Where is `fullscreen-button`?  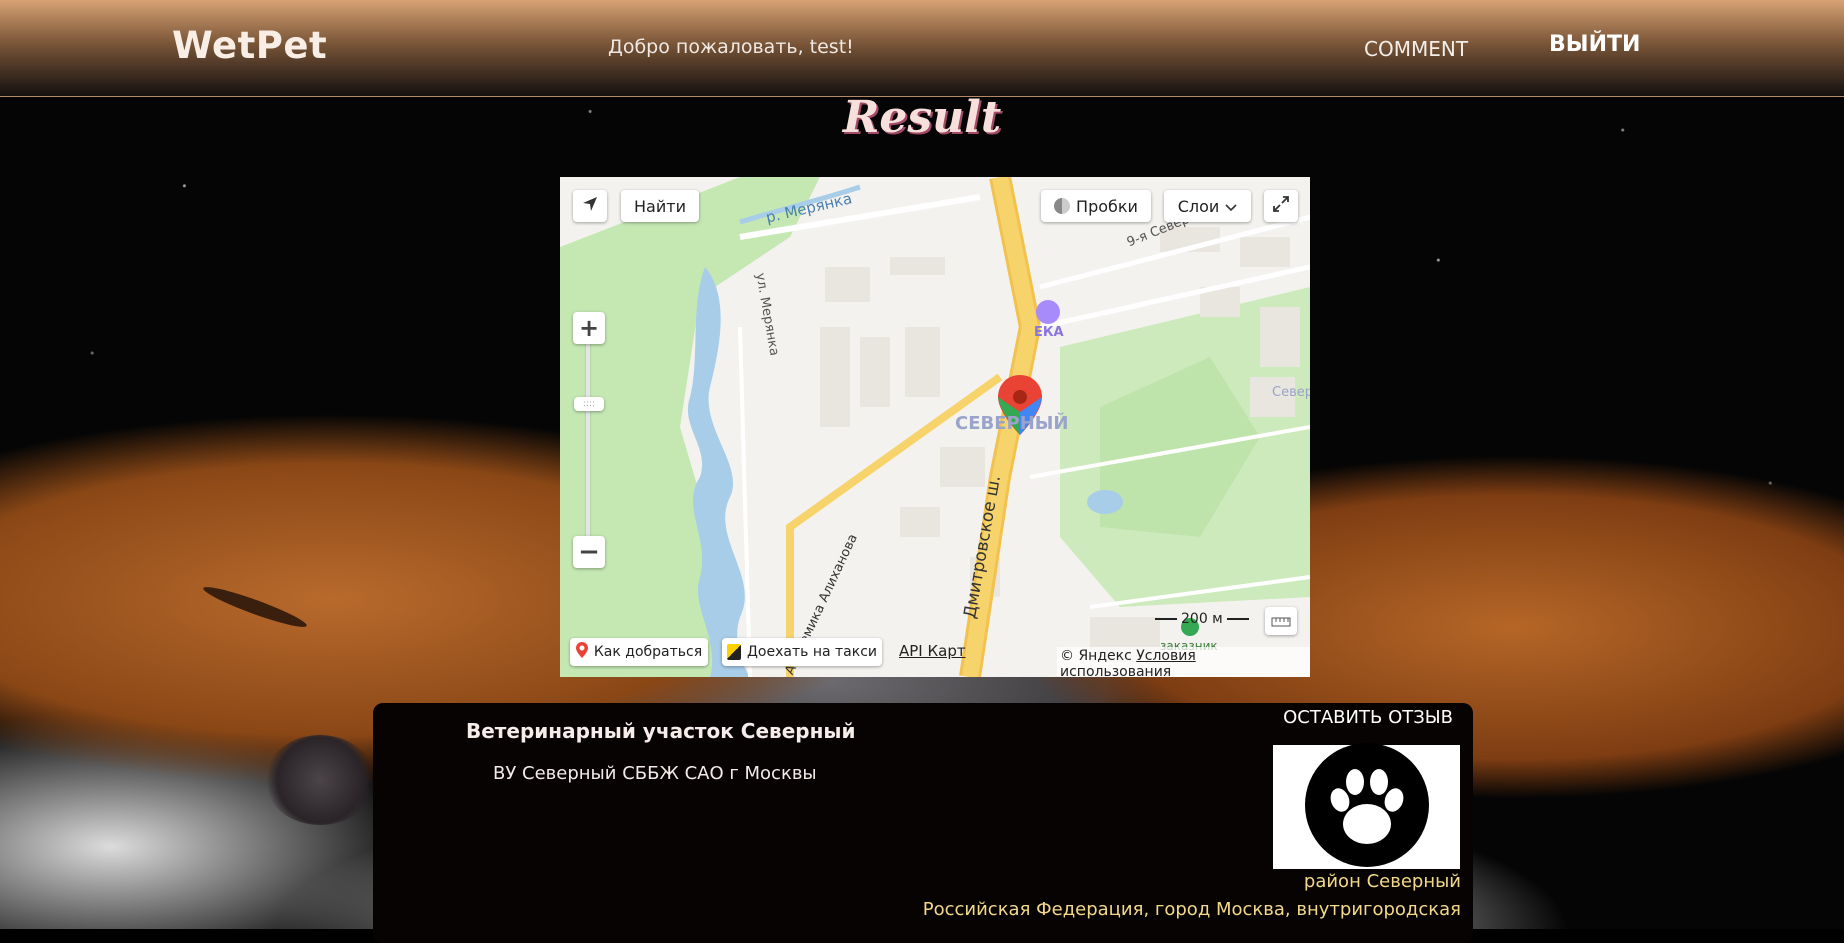
fullscreen-button is located at coordinates (1281, 206).